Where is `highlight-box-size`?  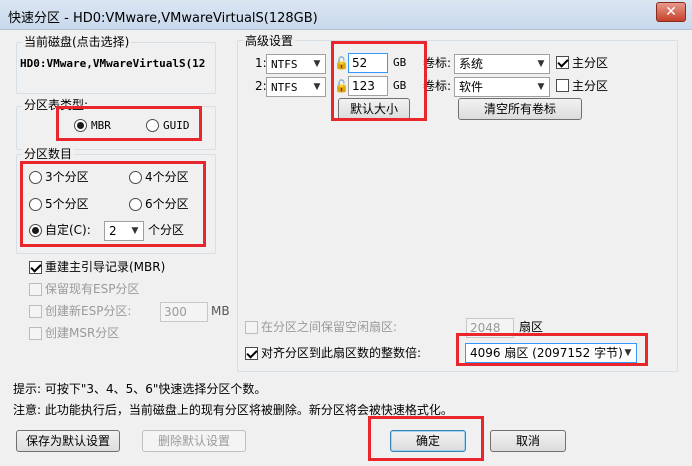
highlight-box-size is located at coordinates (379, 81).